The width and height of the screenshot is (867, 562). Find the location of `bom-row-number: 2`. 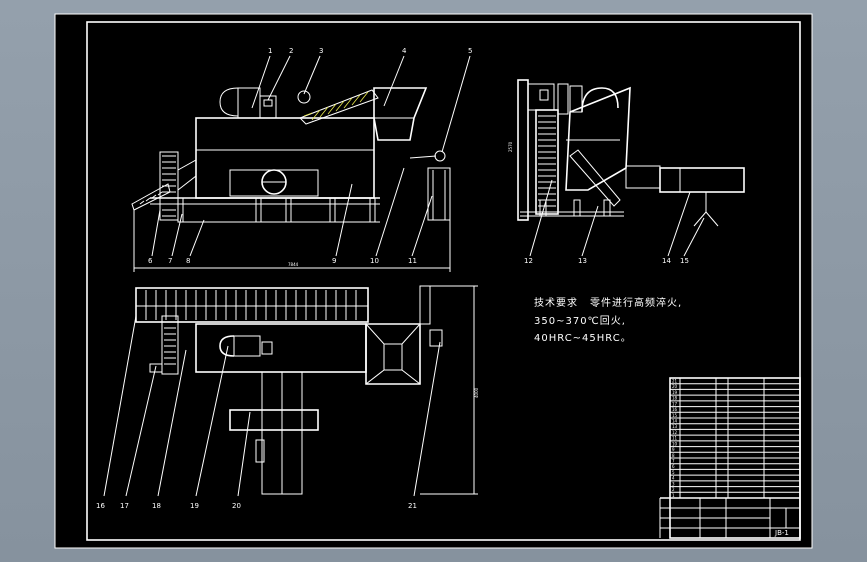

bom-row-number: 2 is located at coordinates (673, 489).